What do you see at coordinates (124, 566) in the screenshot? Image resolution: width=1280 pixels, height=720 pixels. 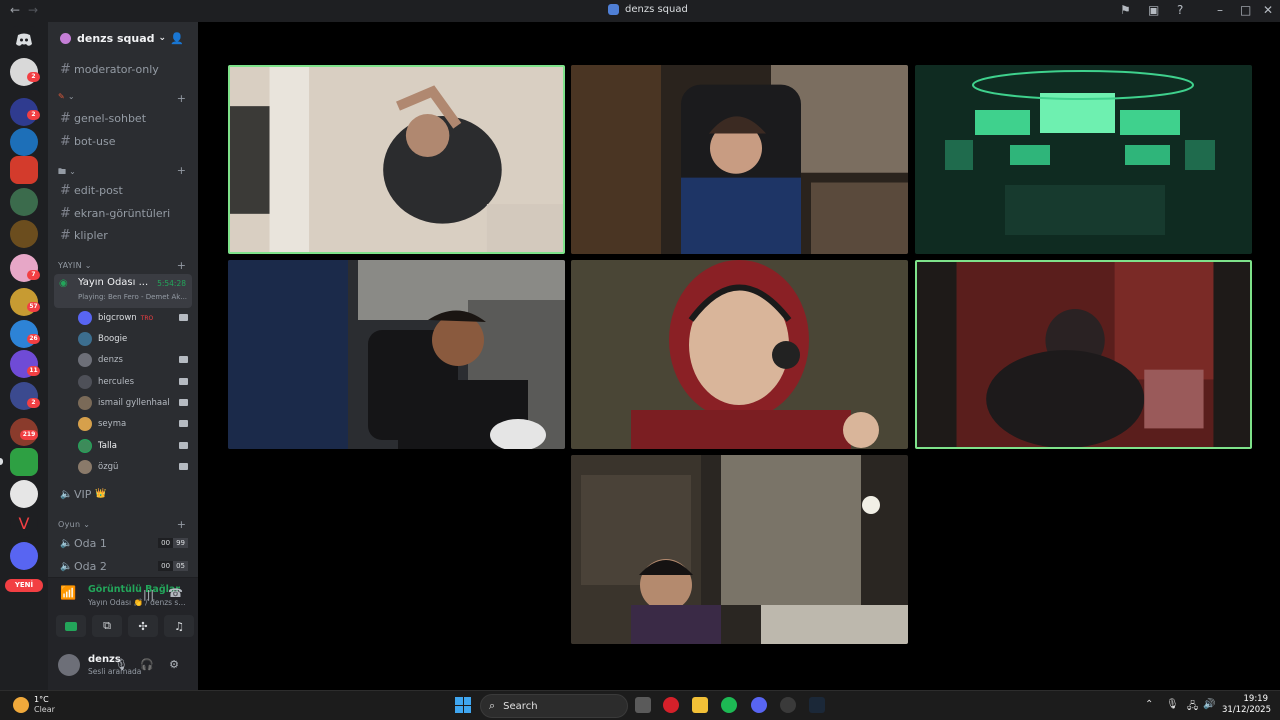 I see `voice-channel-oda-2: 🔈 Oda 2 00 05` at bounding box center [124, 566].